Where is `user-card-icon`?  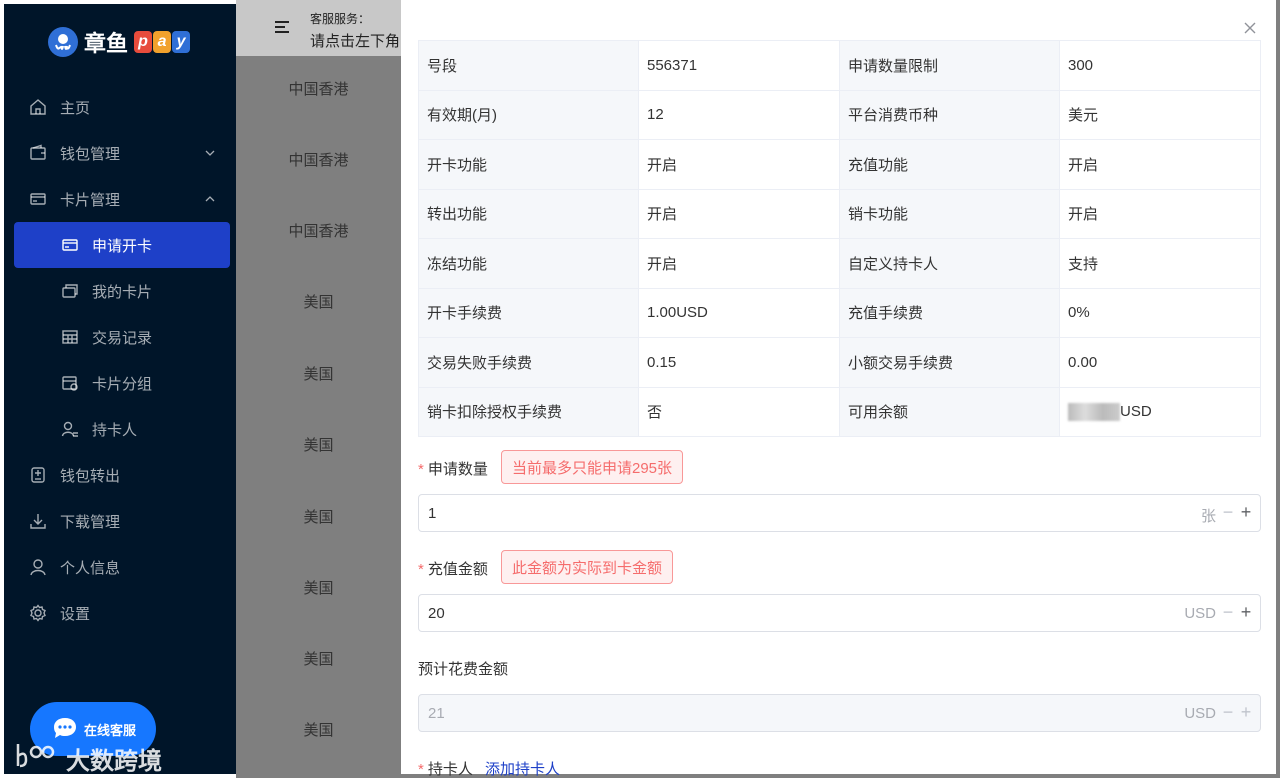 user-card-icon is located at coordinates (70, 429).